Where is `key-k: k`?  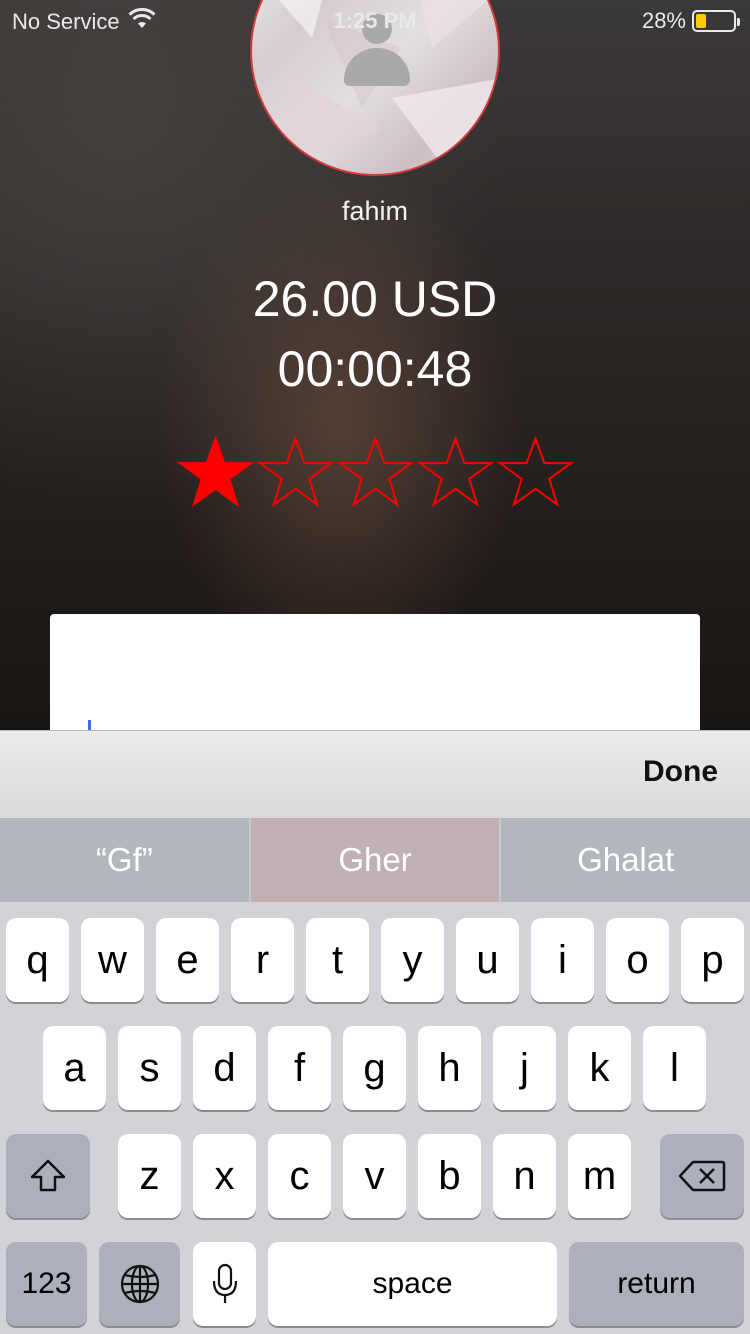 key-k: k is located at coordinates (599, 1068).